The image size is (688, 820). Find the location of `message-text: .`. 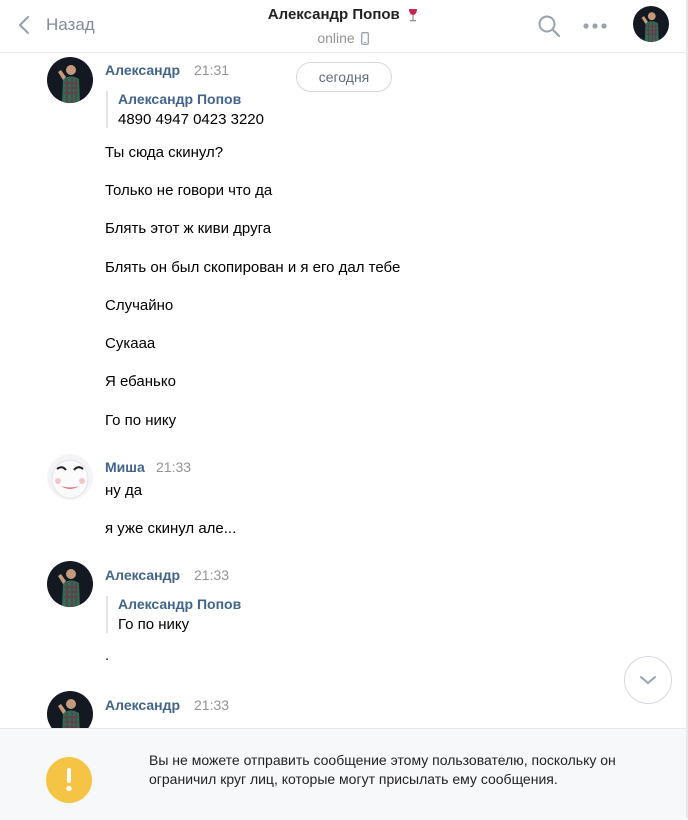

message-text: . is located at coordinates (107, 655).